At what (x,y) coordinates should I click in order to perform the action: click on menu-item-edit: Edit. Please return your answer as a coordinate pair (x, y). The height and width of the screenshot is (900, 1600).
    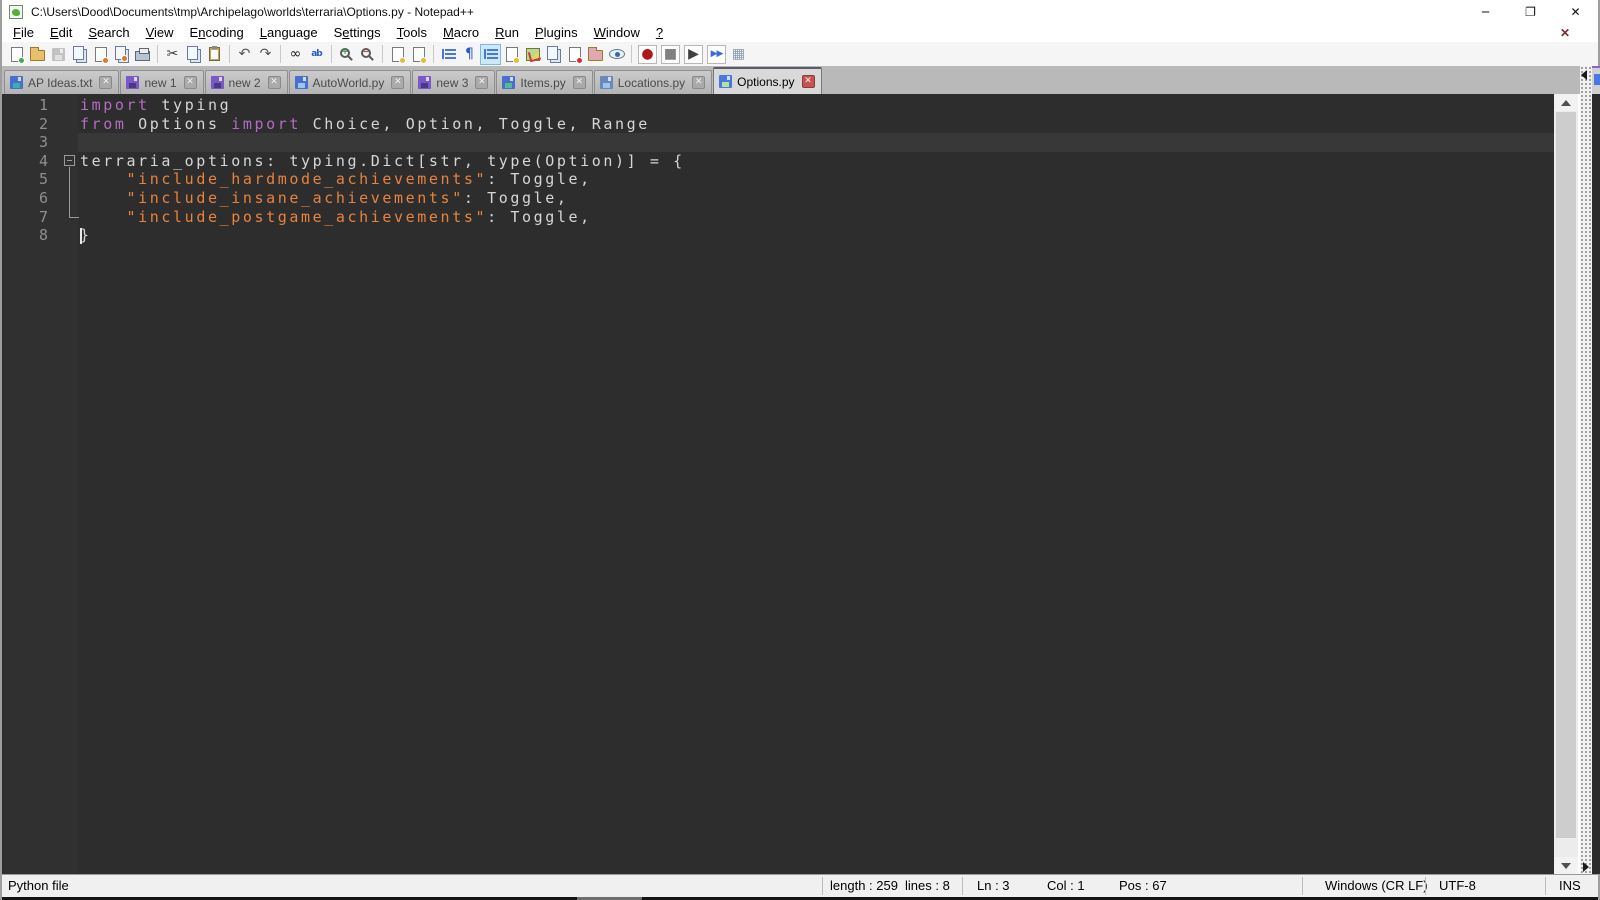
    Looking at the image, I should click on (61, 33).